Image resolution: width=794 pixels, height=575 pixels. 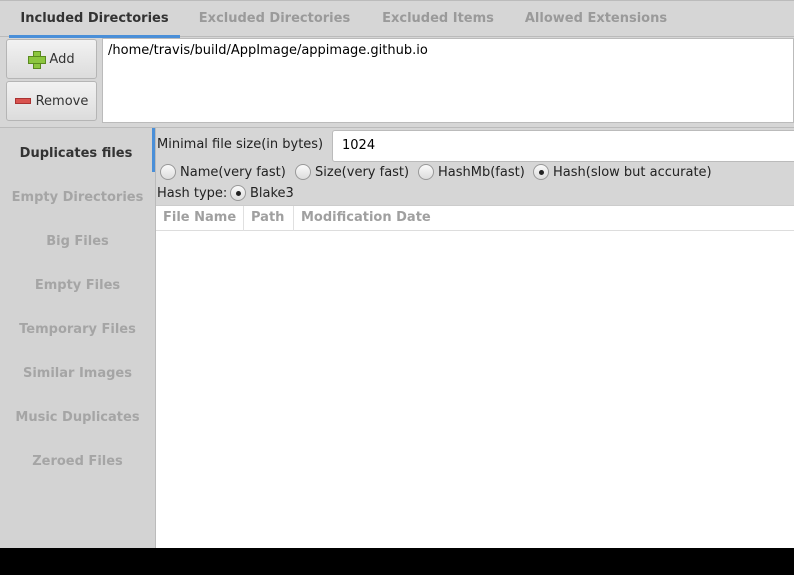 I want to click on sidebar-item-empty-directories: Empty Directories, so click(x=77, y=194).